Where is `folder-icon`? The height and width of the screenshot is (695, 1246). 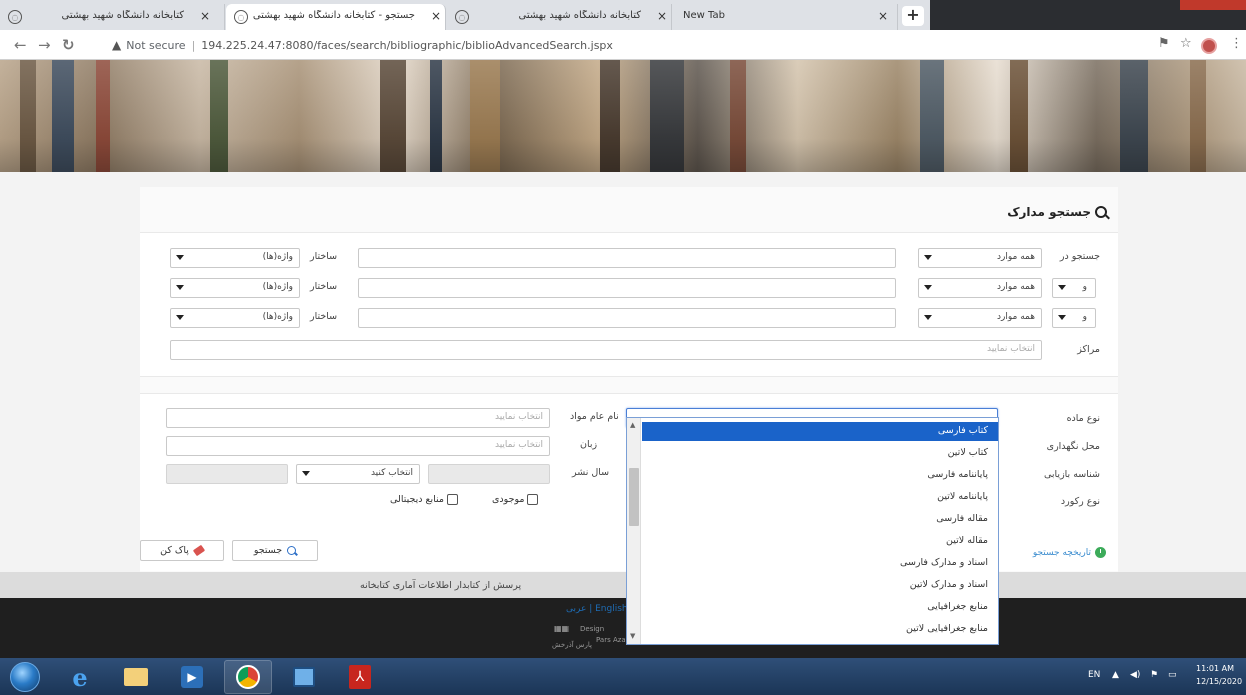
folder-icon is located at coordinates (136, 677).